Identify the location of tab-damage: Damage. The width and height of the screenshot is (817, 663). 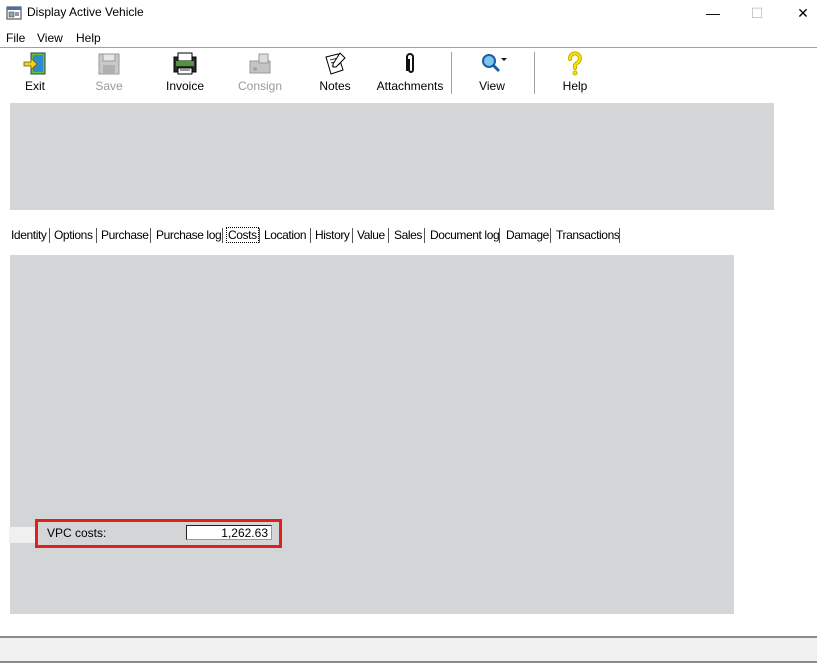
(527, 235).